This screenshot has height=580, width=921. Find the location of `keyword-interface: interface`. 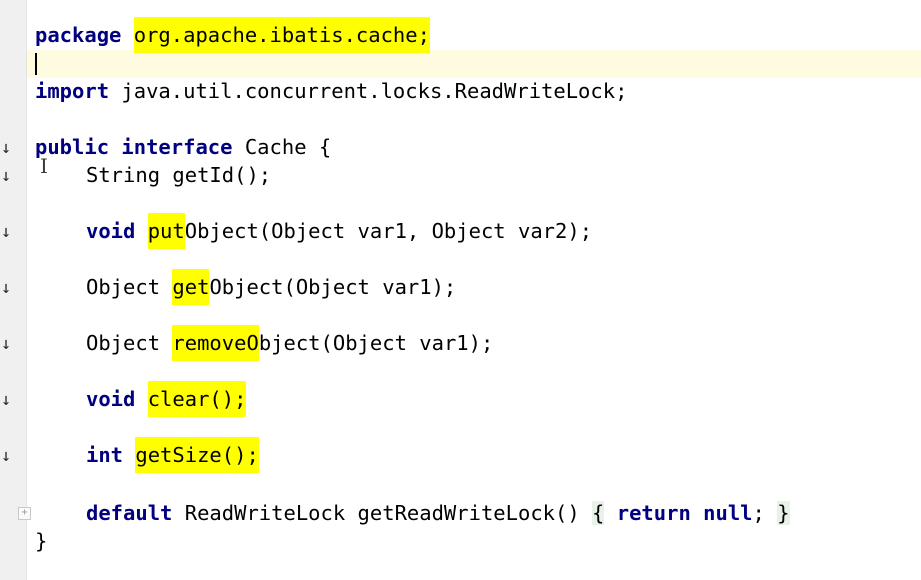

keyword-interface: interface is located at coordinates (177, 147).